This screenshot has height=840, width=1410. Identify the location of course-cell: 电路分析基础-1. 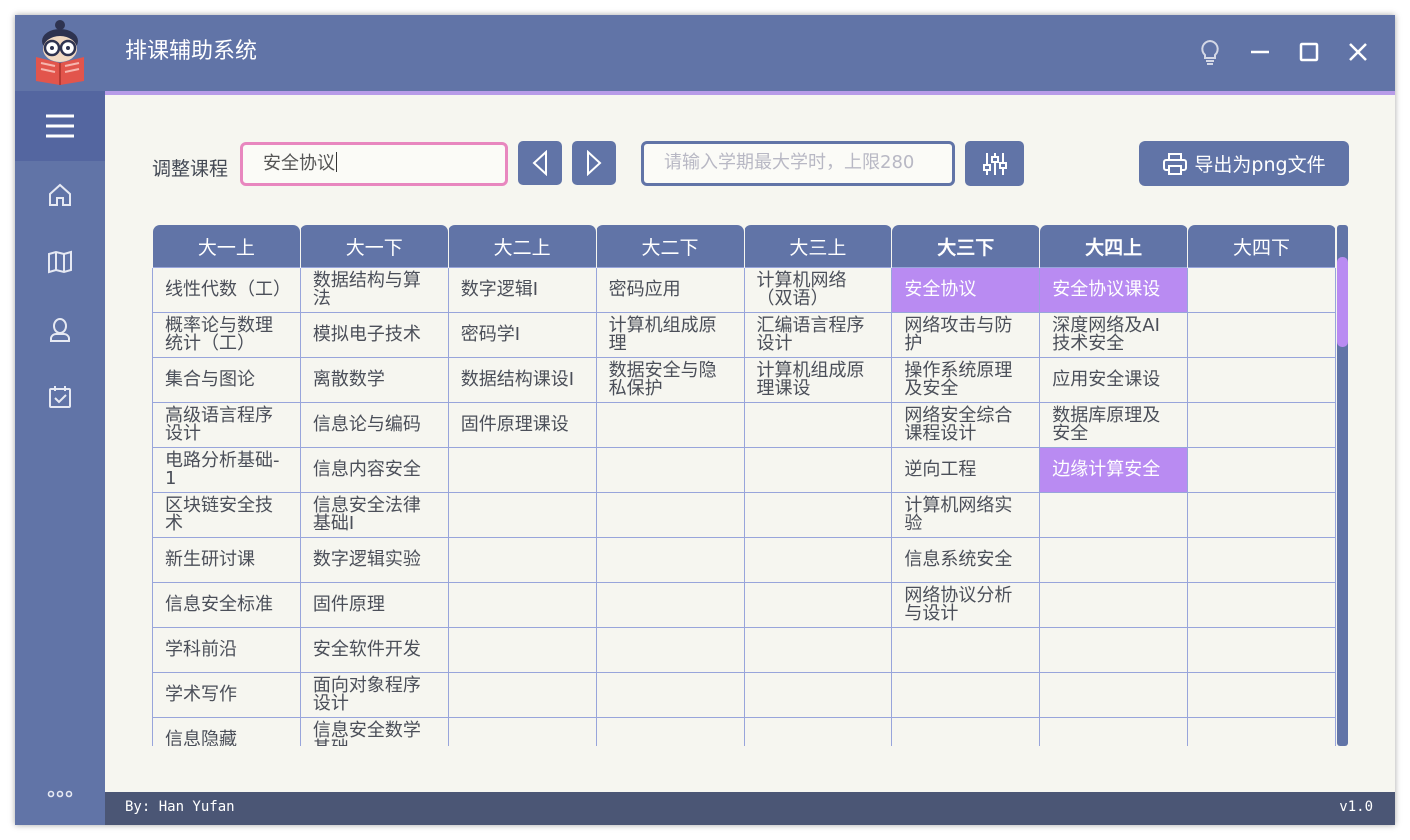
(226, 470).